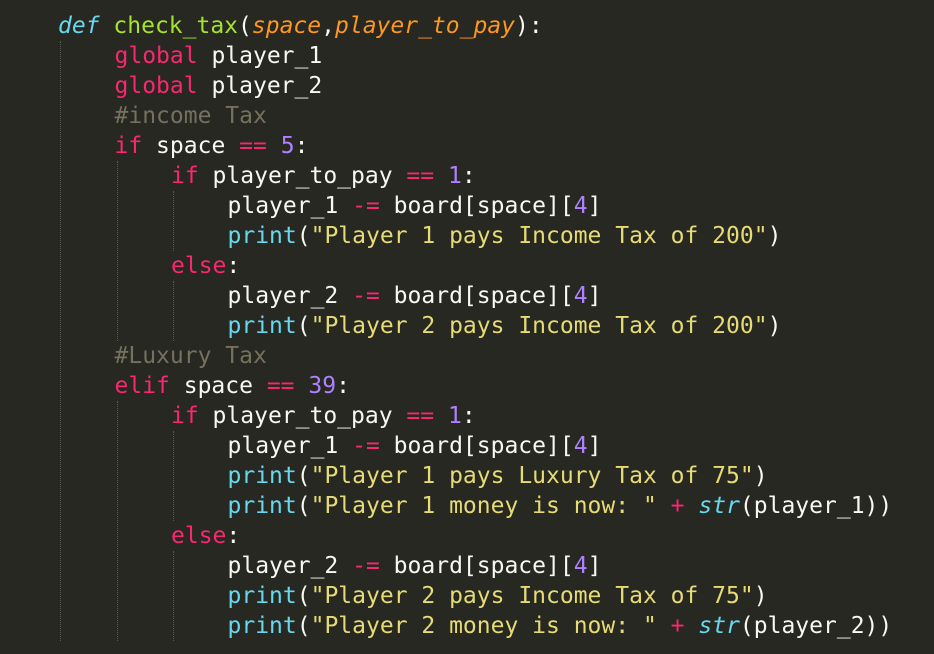 The height and width of the screenshot is (654, 934). What do you see at coordinates (176, 26) in the screenshot?
I see `code-token: check_tax` at bounding box center [176, 26].